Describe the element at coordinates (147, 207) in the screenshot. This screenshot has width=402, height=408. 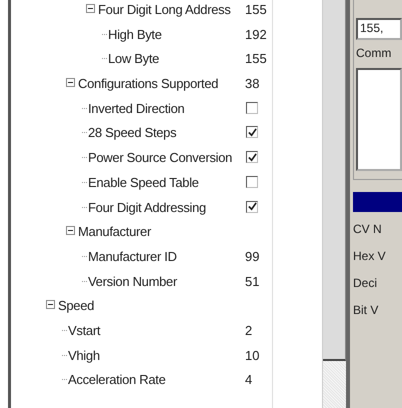
I see `tree-item: Four Digit Addressing` at that location.